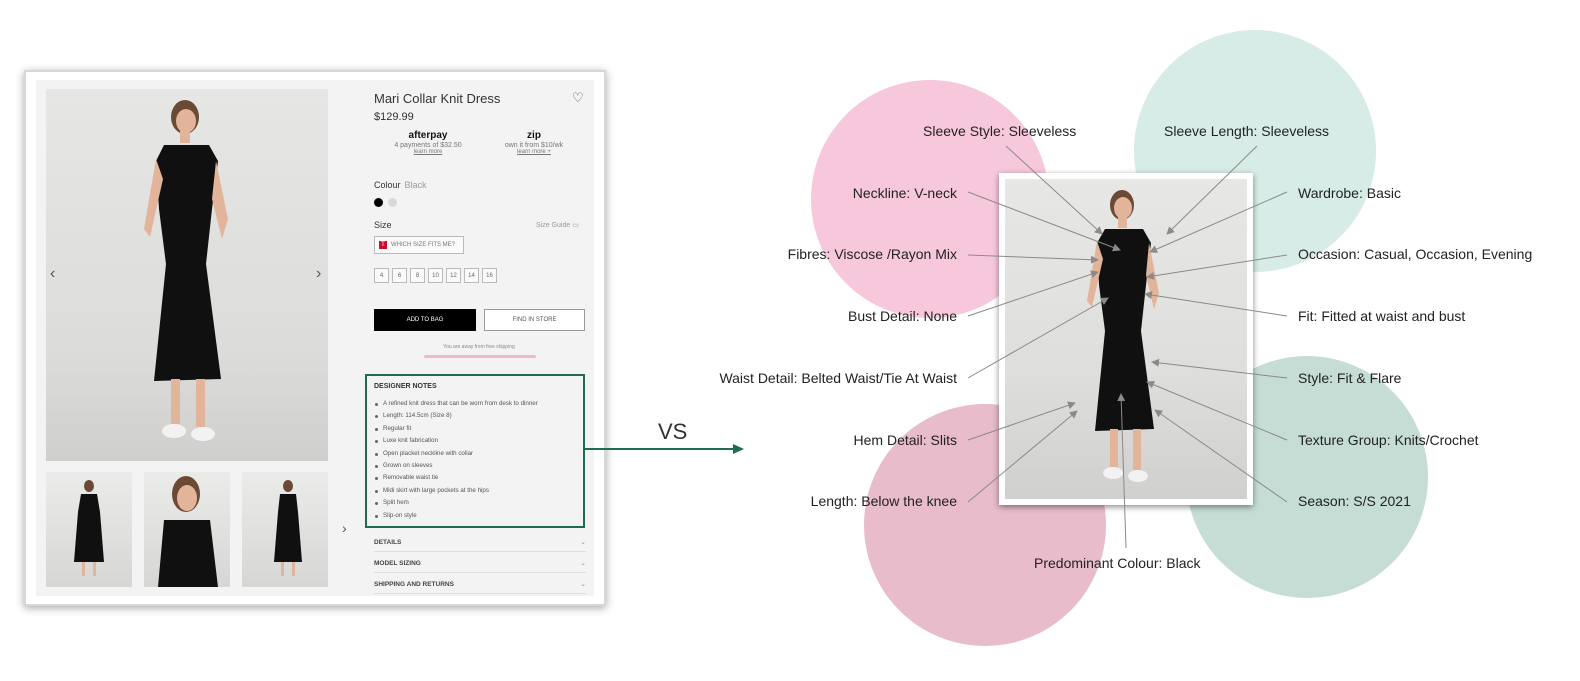  What do you see at coordinates (378, 202) in the screenshot?
I see `colour-swatch-black` at bounding box center [378, 202].